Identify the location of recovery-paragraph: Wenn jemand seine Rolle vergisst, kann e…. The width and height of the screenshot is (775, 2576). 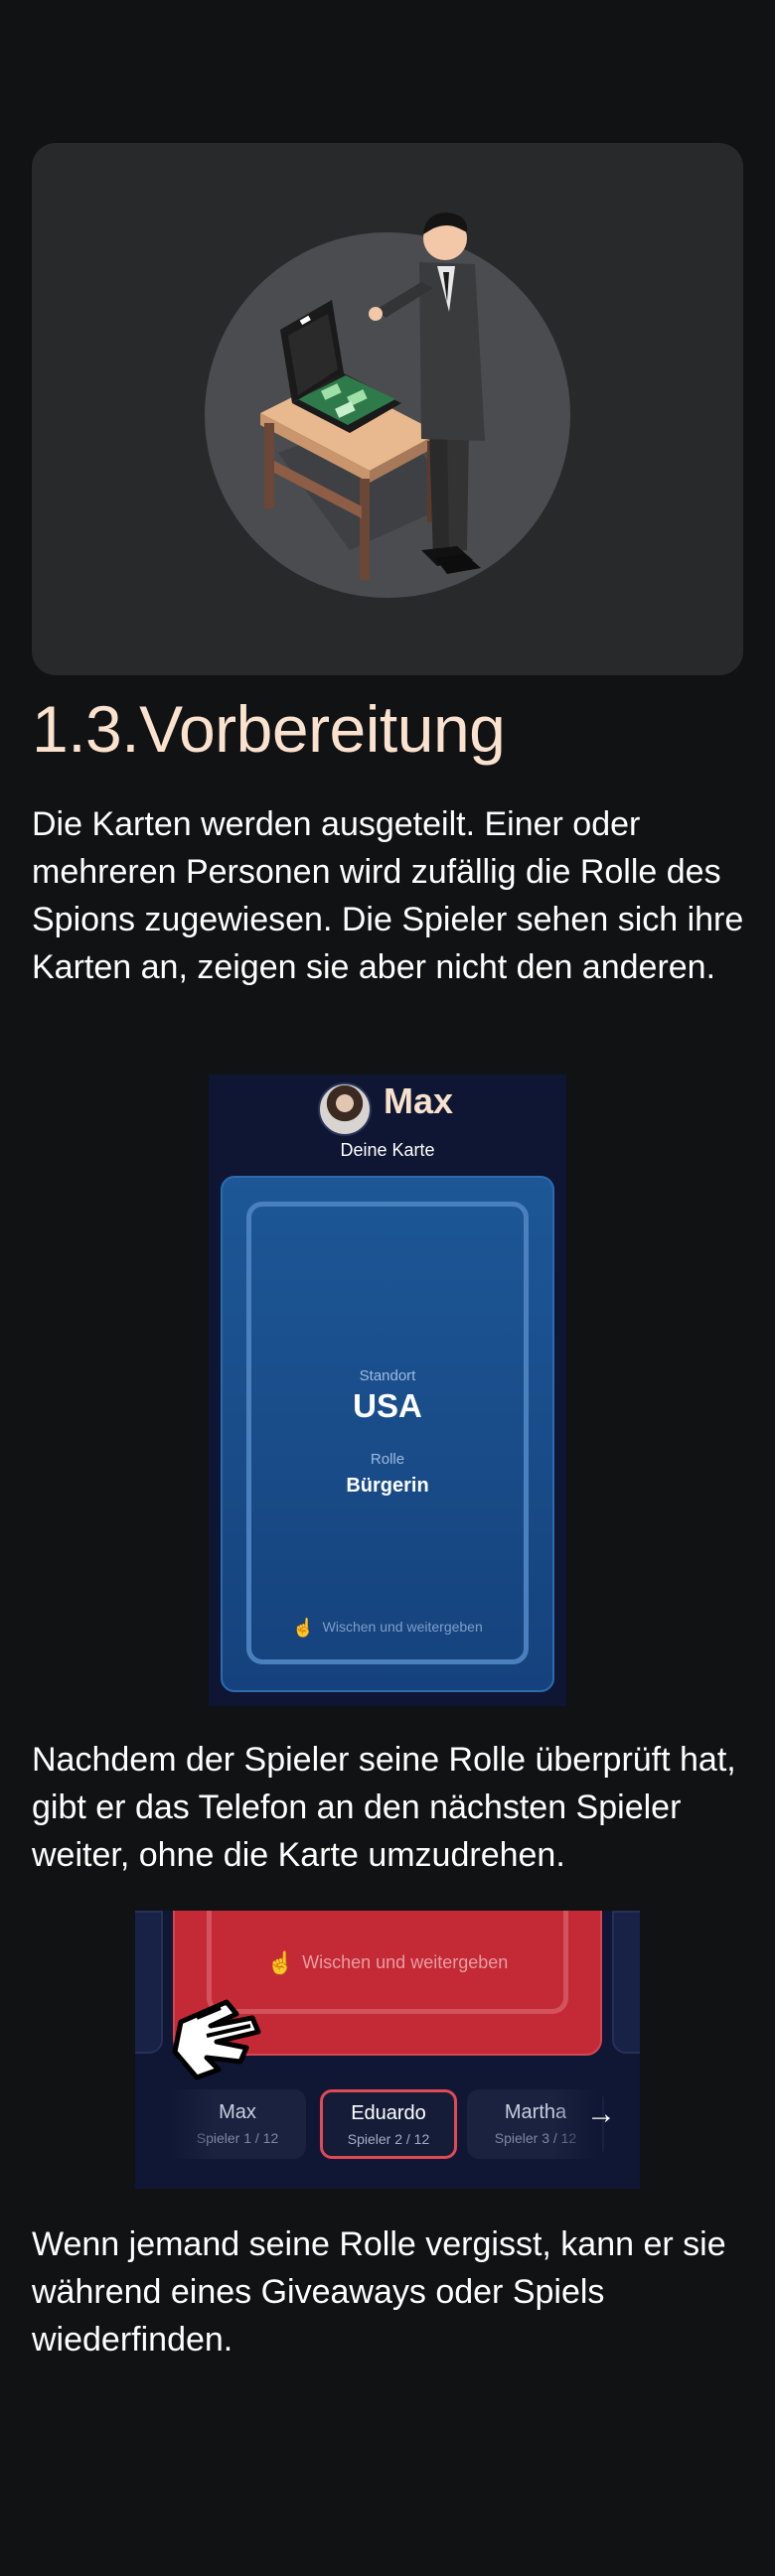
(379, 2292).